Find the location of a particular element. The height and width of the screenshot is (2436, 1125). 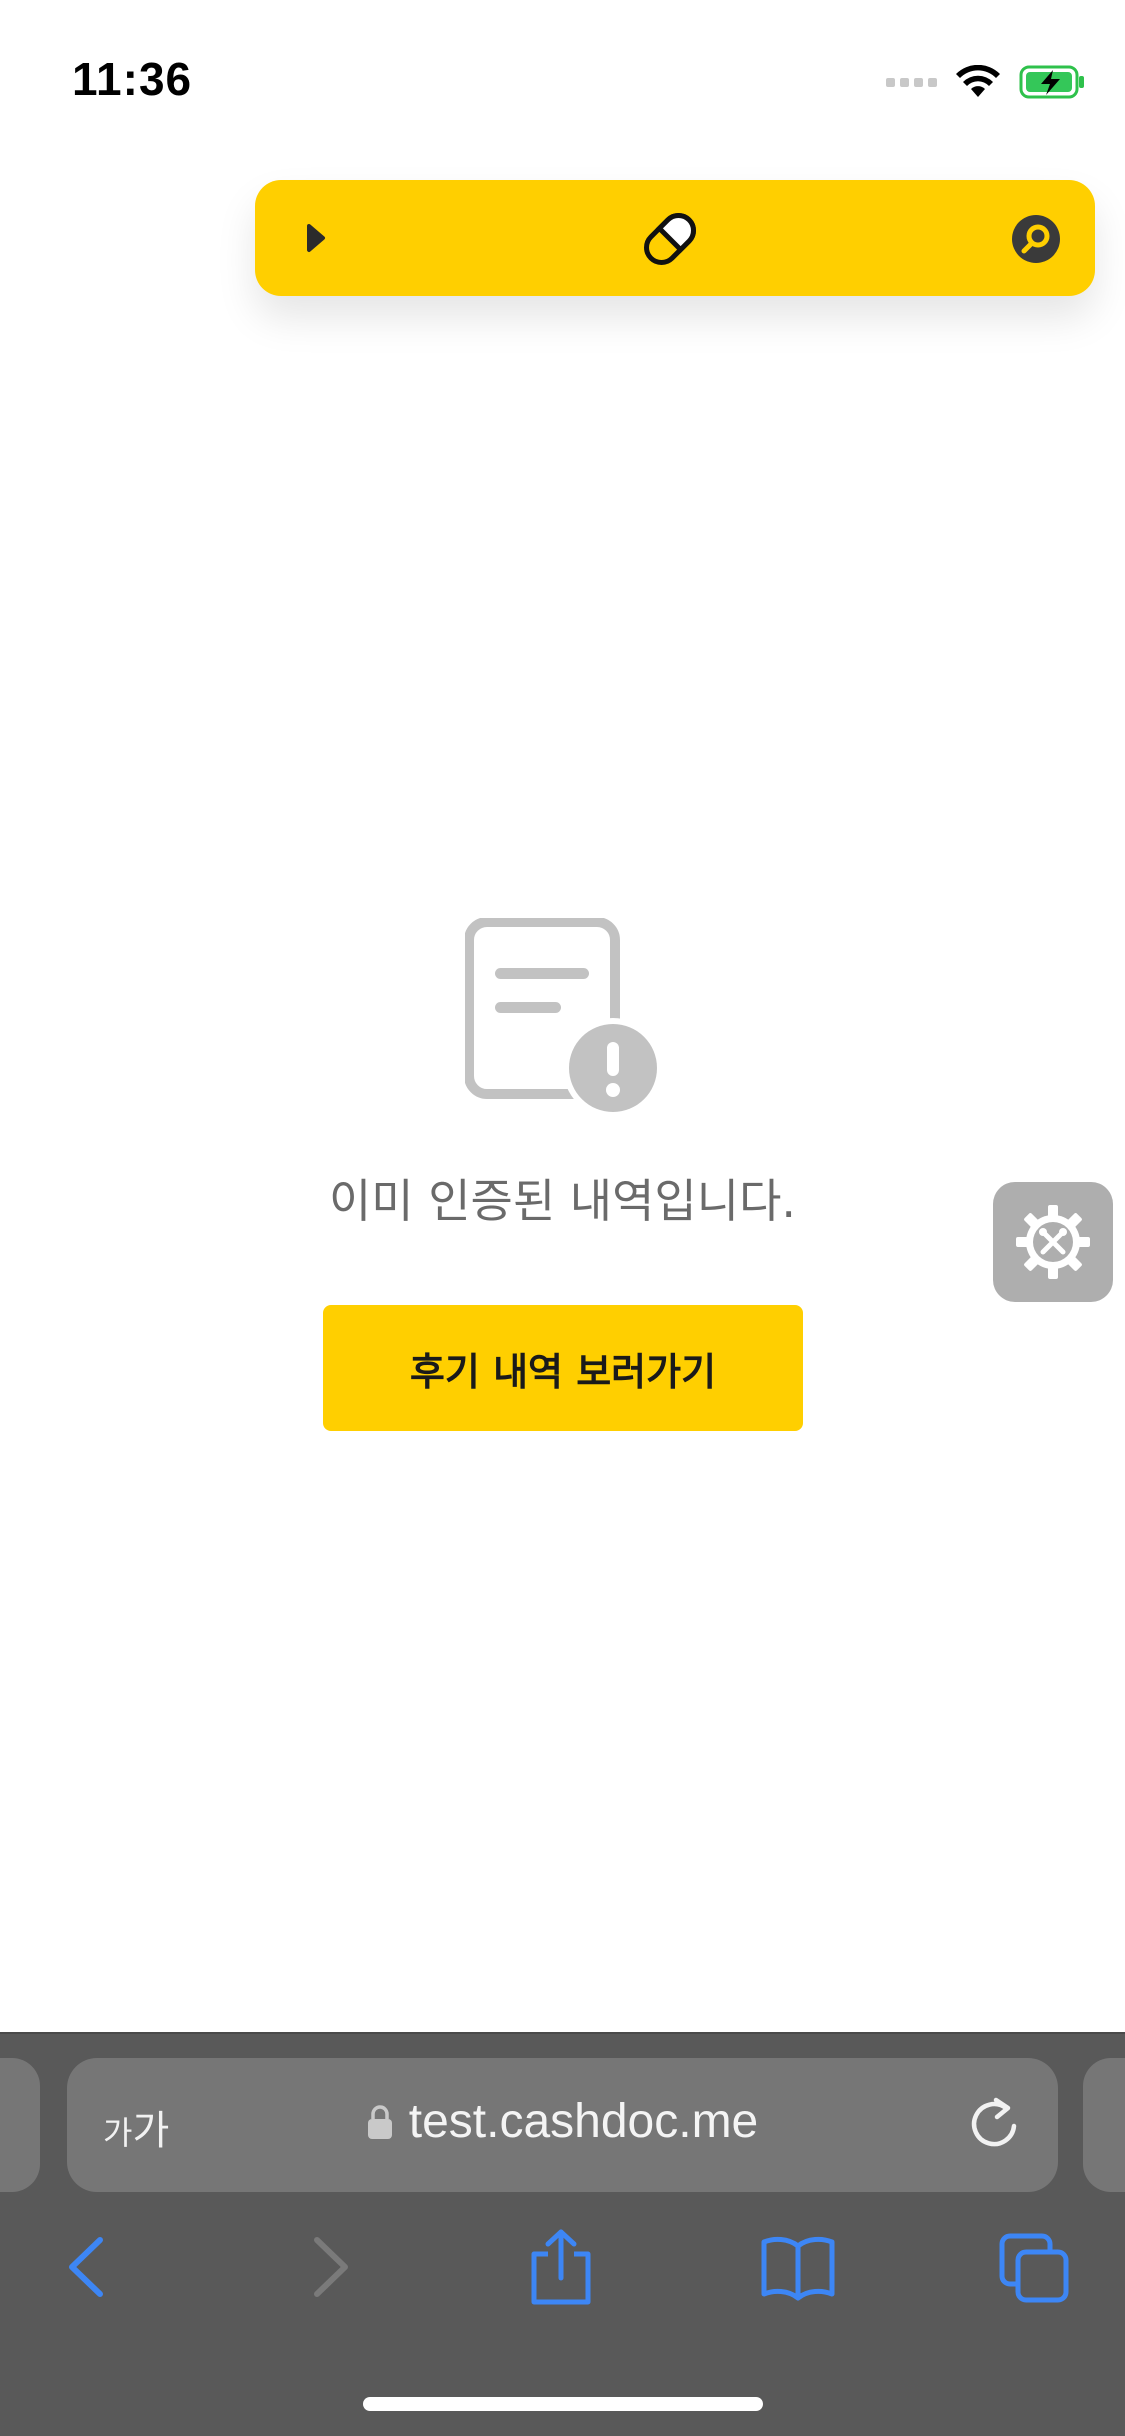

reload-icon is located at coordinates (994, 2124).